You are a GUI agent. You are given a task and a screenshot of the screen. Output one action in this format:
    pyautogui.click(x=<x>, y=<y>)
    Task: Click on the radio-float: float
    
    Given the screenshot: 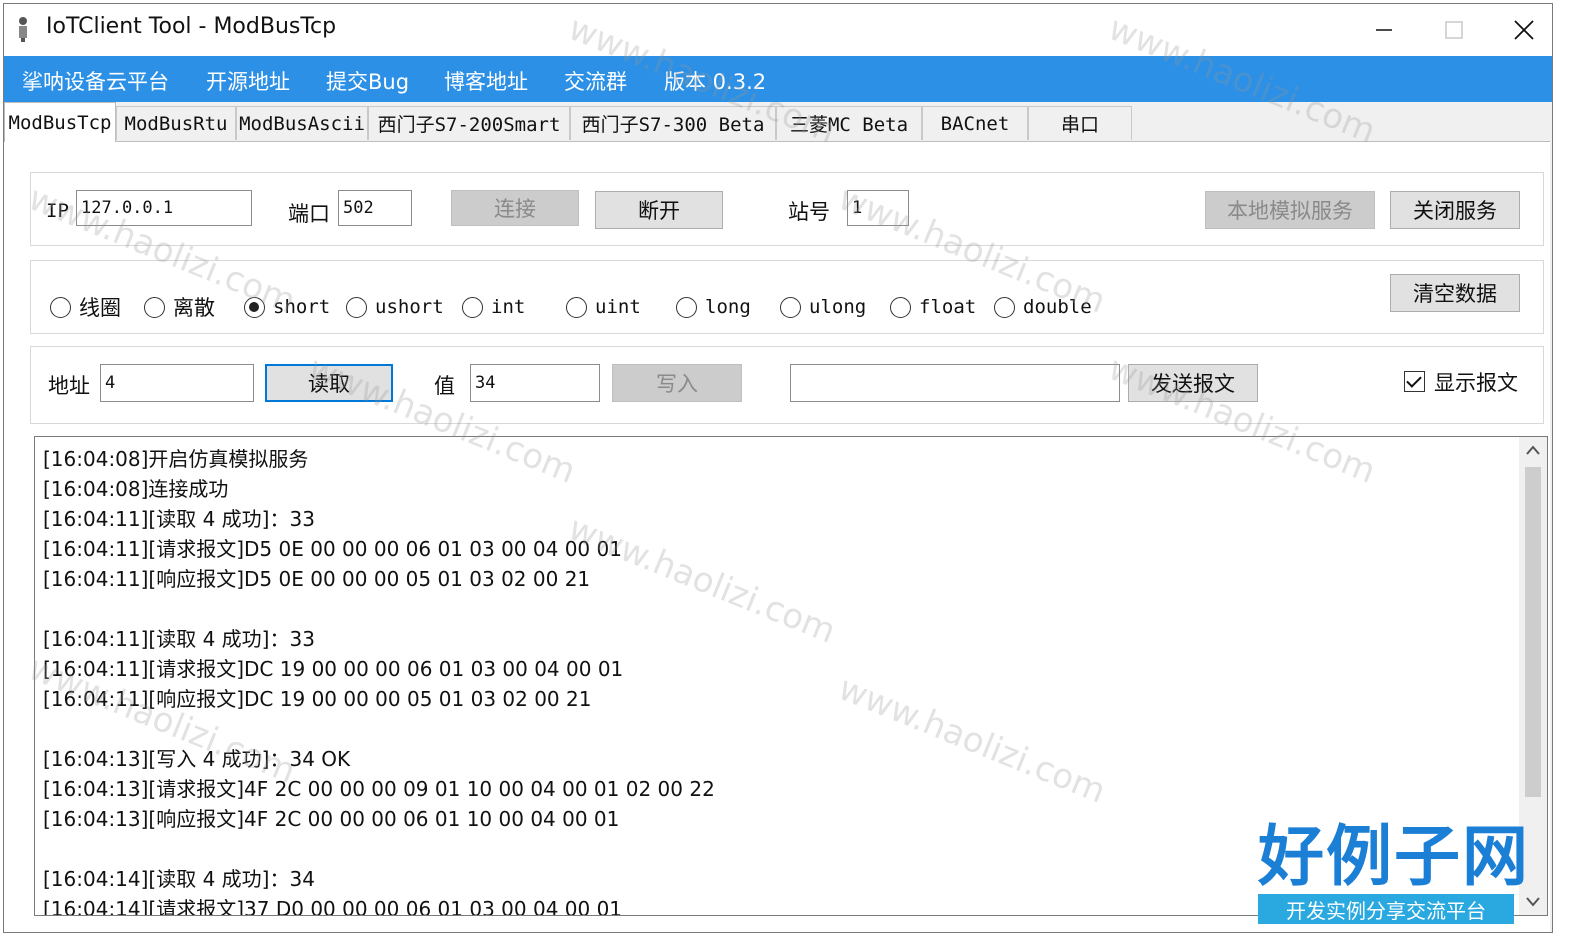 What is the action you would take?
    pyautogui.click(x=933, y=307)
    